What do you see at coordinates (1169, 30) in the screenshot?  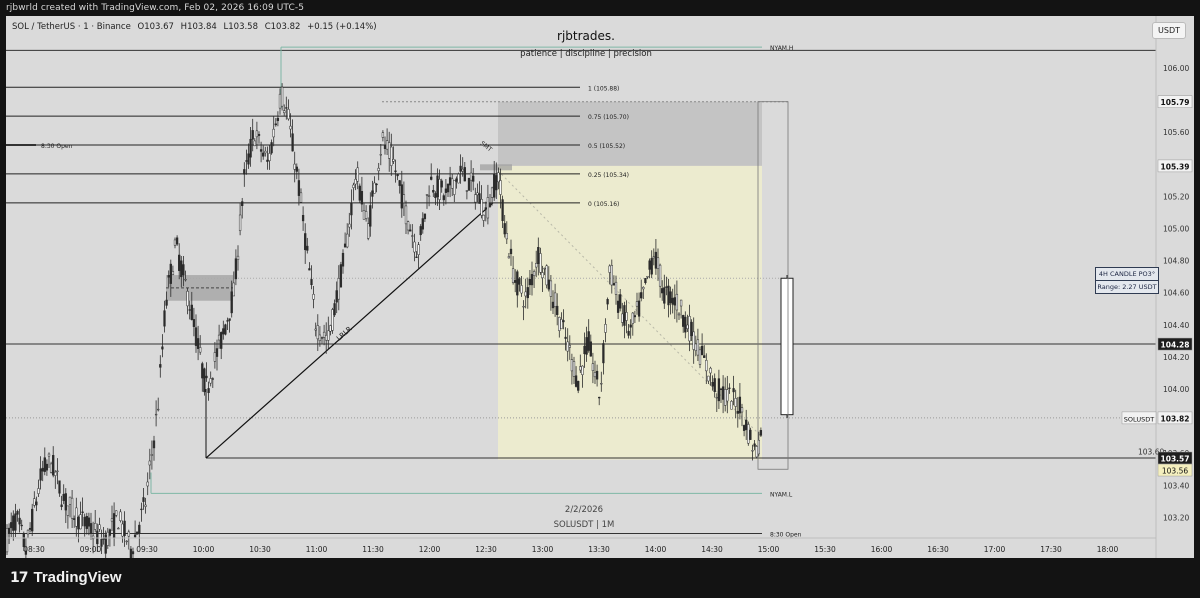 I see `currency-button: USDT` at bounding box center [1169, 30].